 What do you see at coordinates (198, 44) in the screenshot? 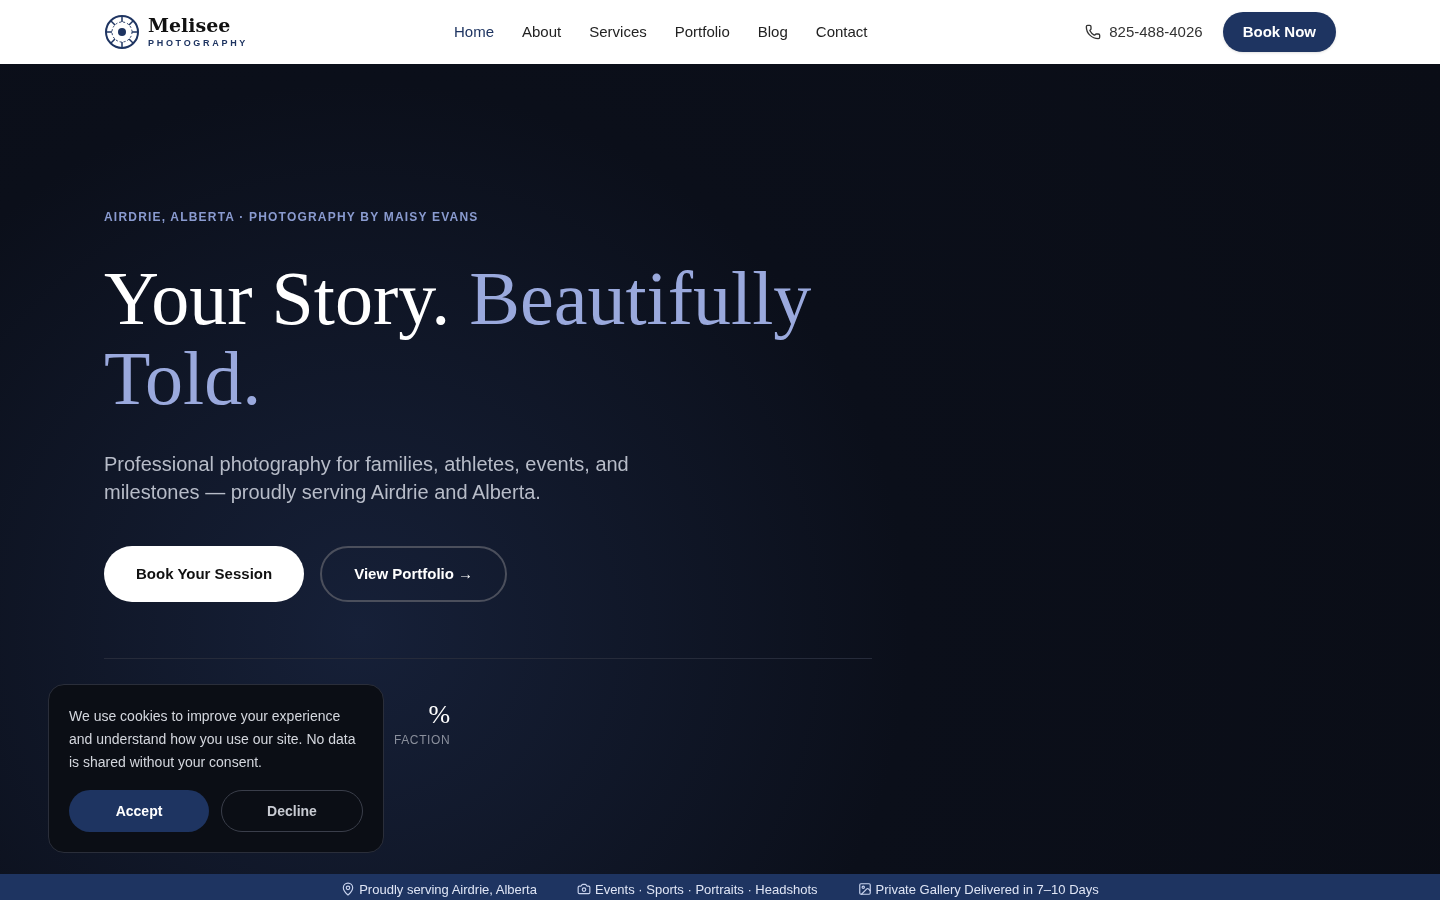
I see `brand-tagline: PHOTOGRAPHY` at bounding box center [198, 44].